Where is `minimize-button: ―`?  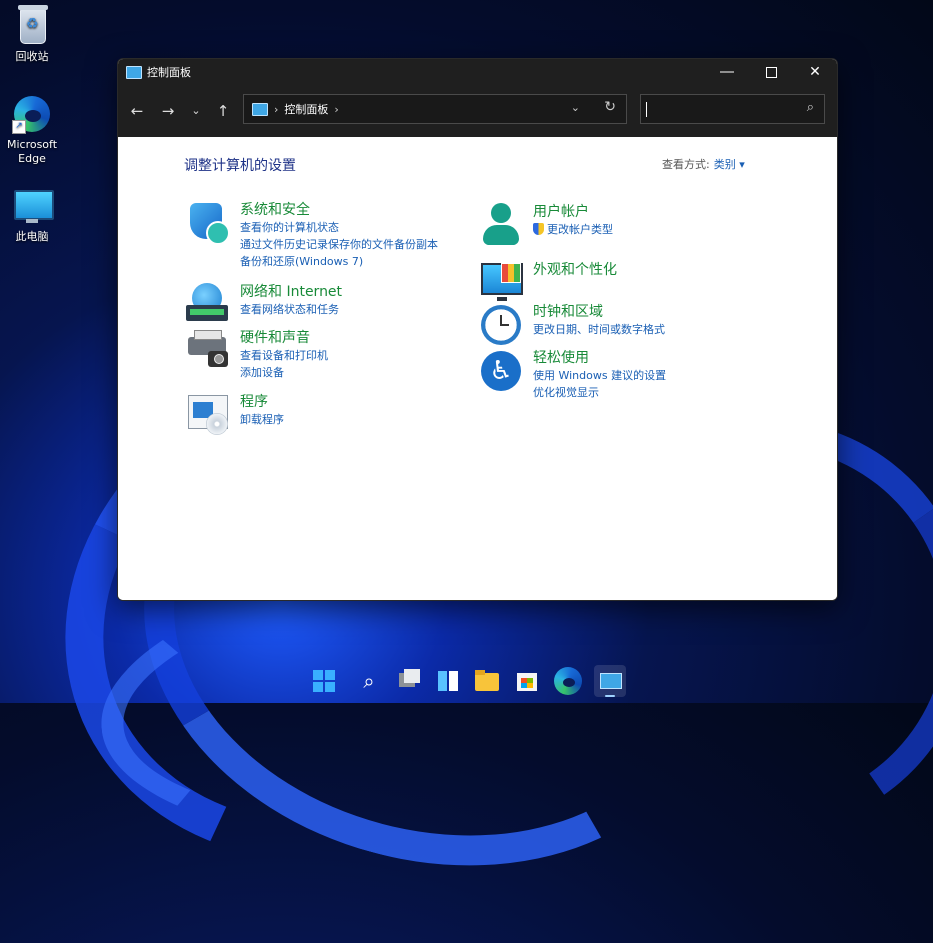 minimize-button: ― is located at coordinates (727, 72).